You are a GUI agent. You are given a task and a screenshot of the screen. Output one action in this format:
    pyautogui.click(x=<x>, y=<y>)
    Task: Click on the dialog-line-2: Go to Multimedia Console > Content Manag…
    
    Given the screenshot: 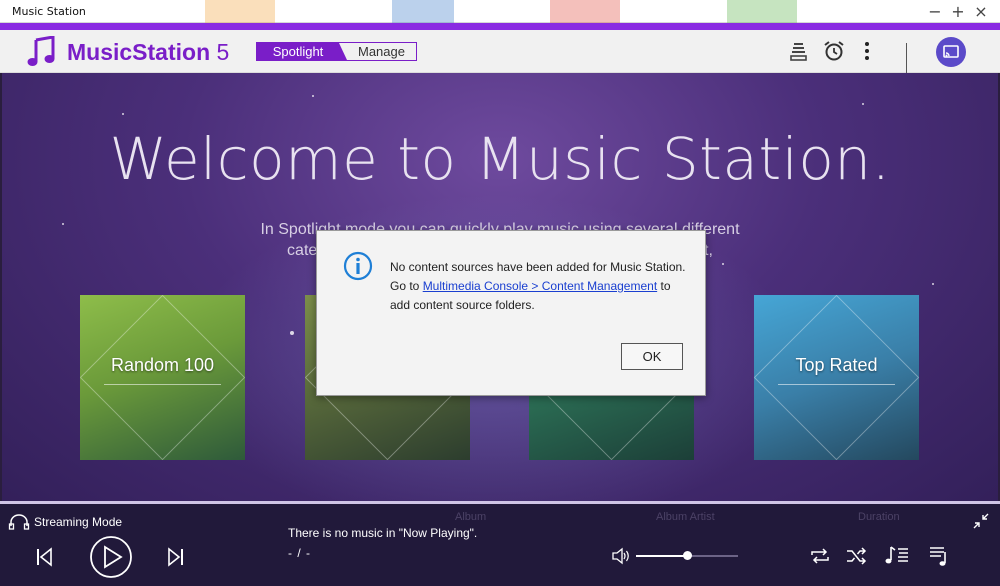 What is the action you would take?
    pyautogui.click(x=540, y=286)
    